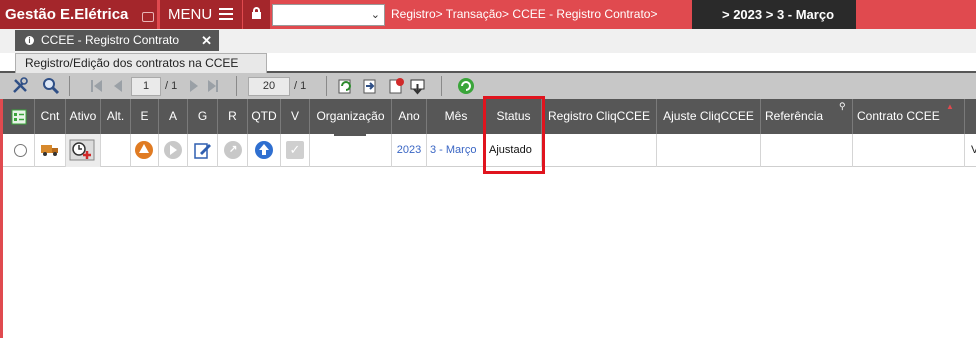 This screenshot has height=338, width=976. I want to click on page-size-total-label: / 1, so click(300, 86).